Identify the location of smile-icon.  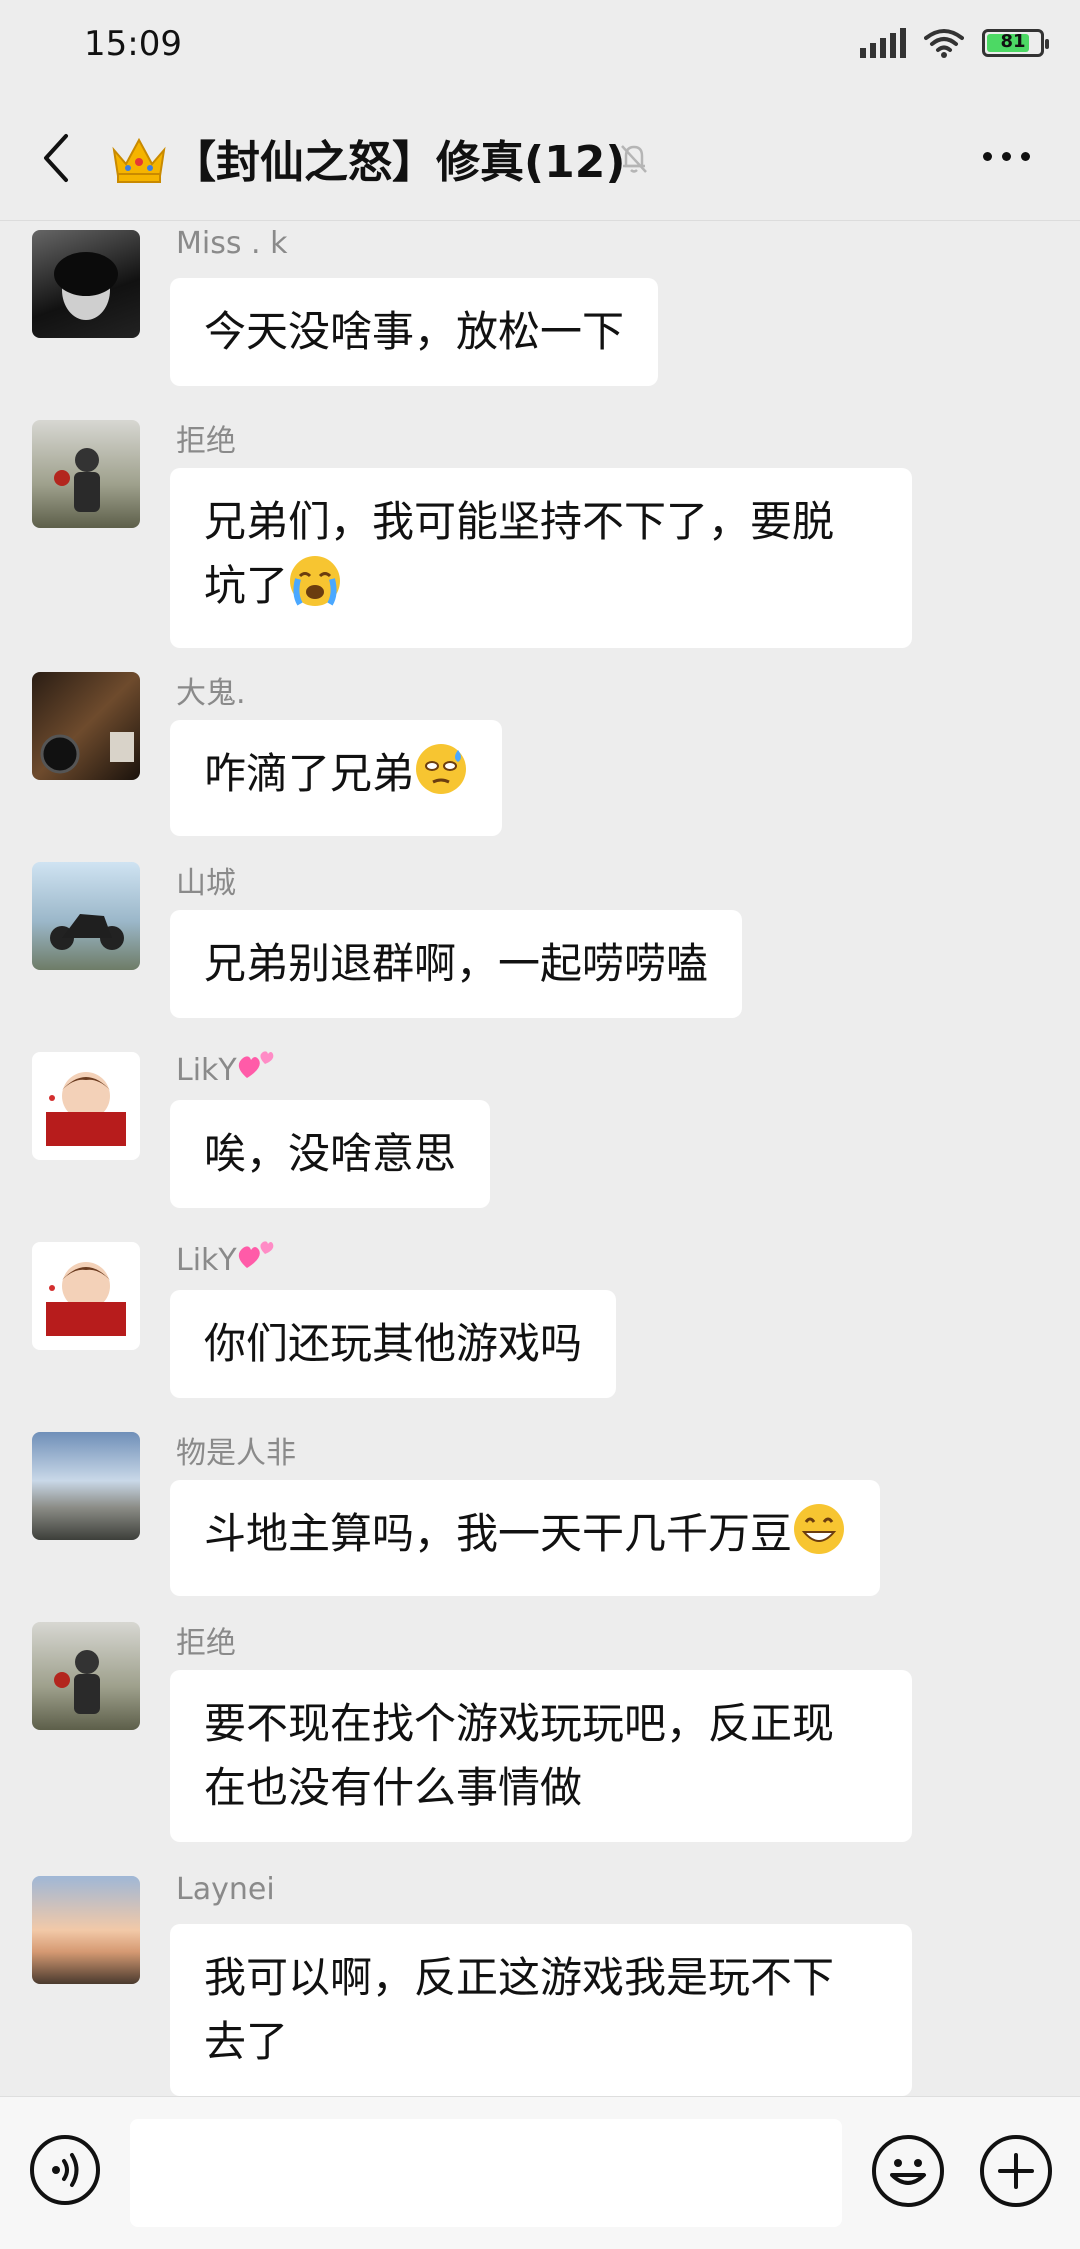
(908, 2171).